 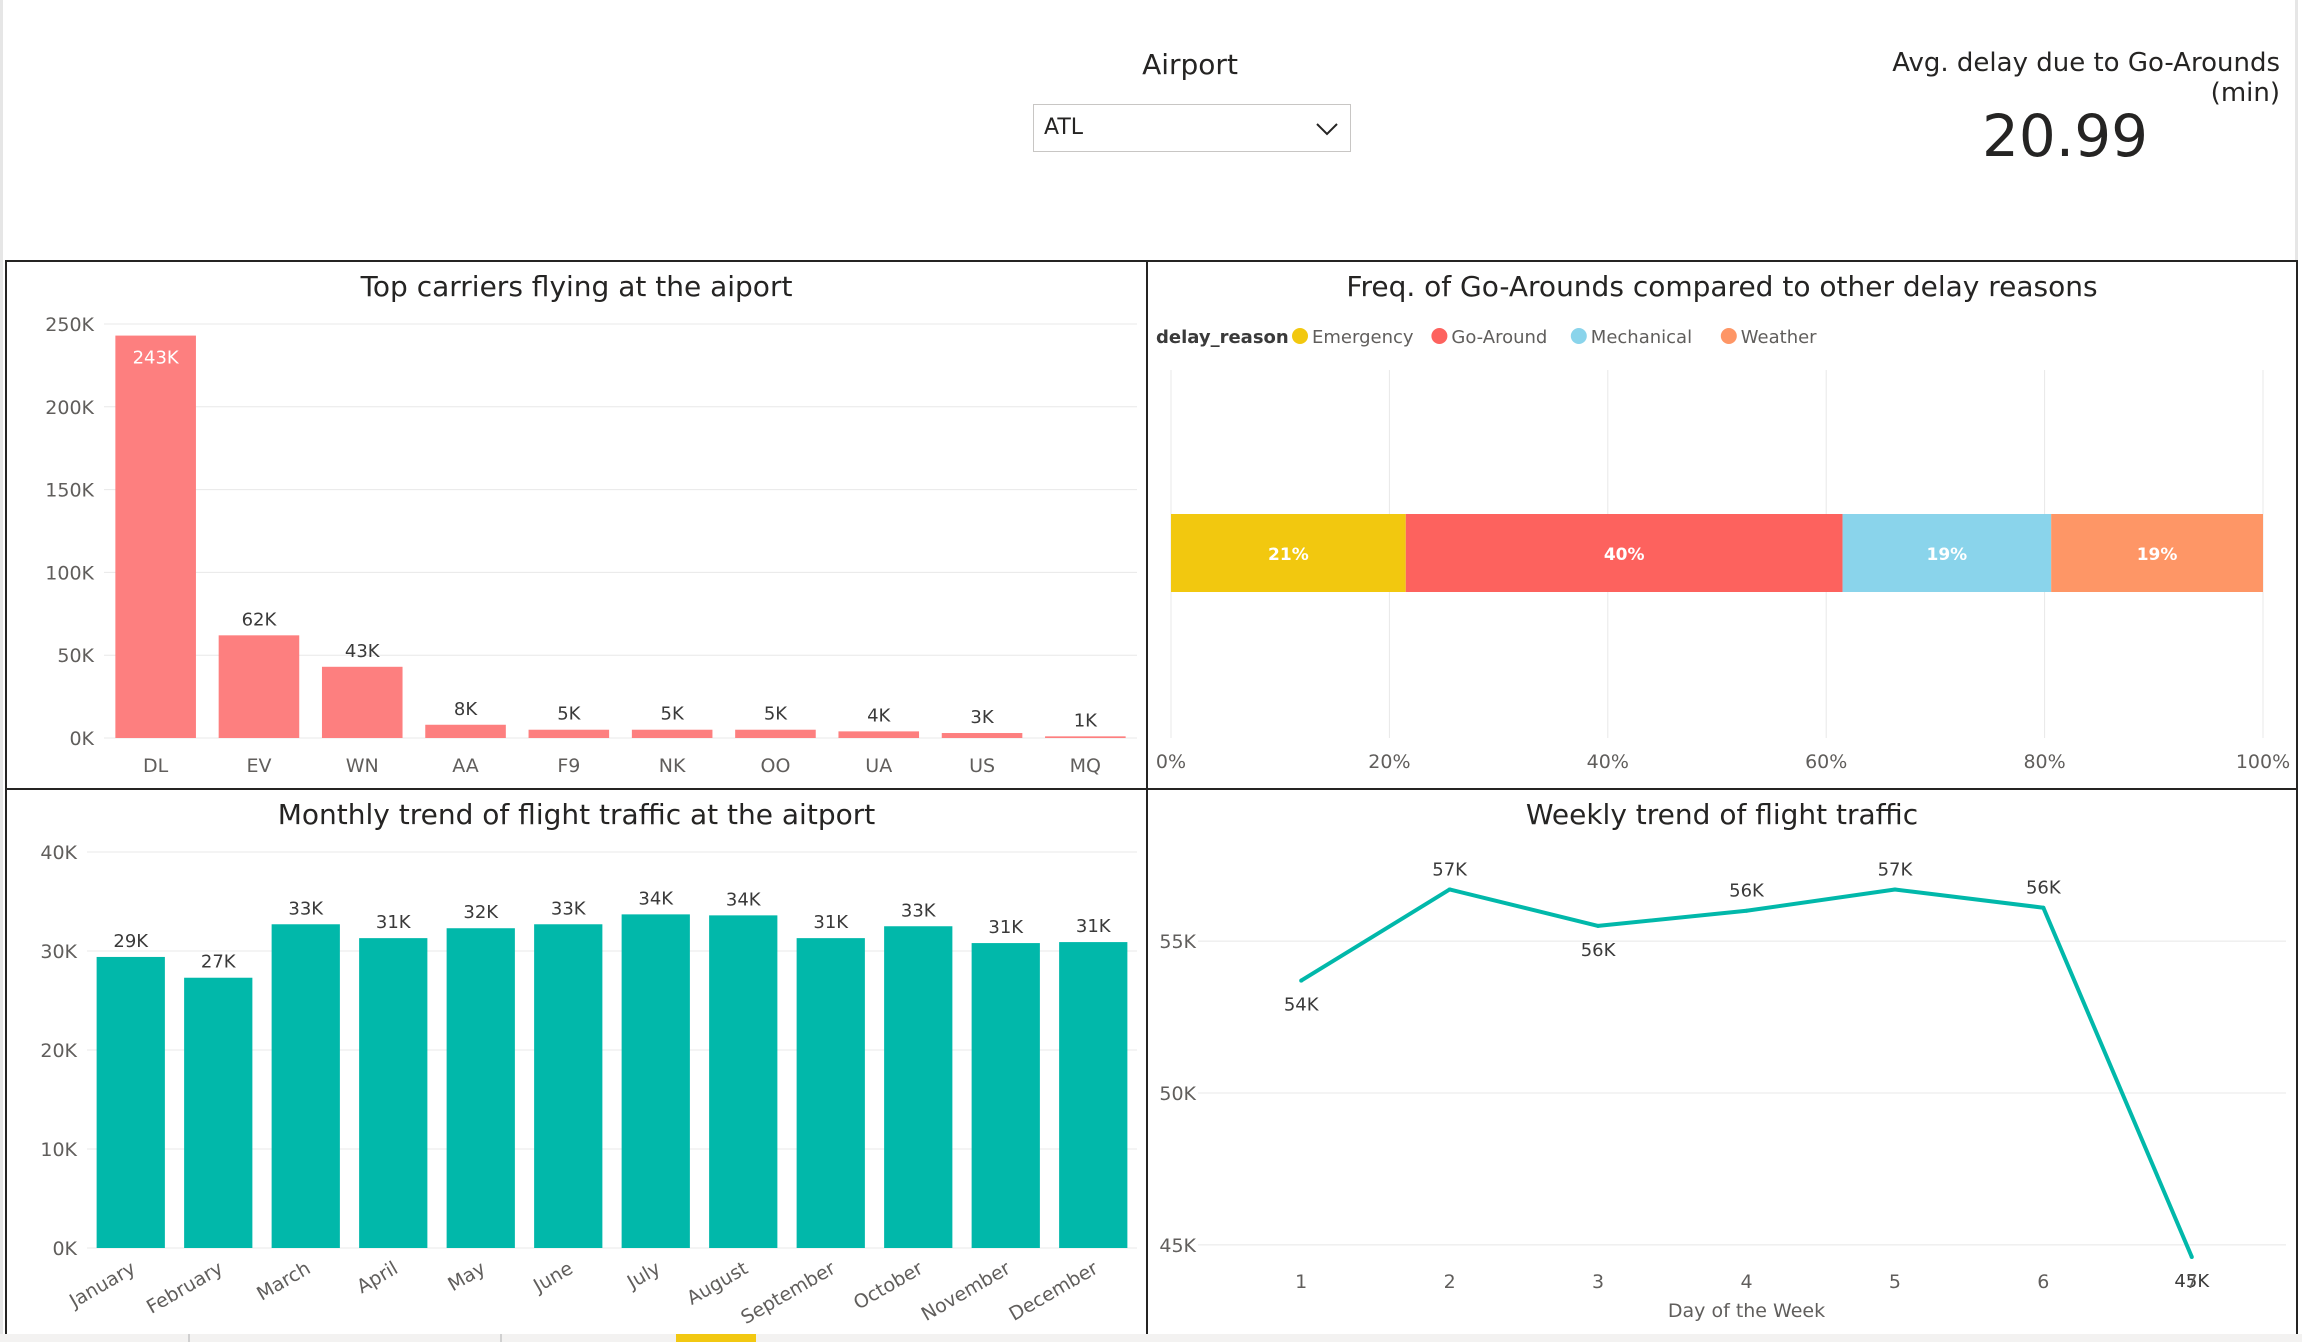 What do you see at coordinates (982, 717) in the screenshot?
I see `data-label: 3K` at bounding box center [982, 717].